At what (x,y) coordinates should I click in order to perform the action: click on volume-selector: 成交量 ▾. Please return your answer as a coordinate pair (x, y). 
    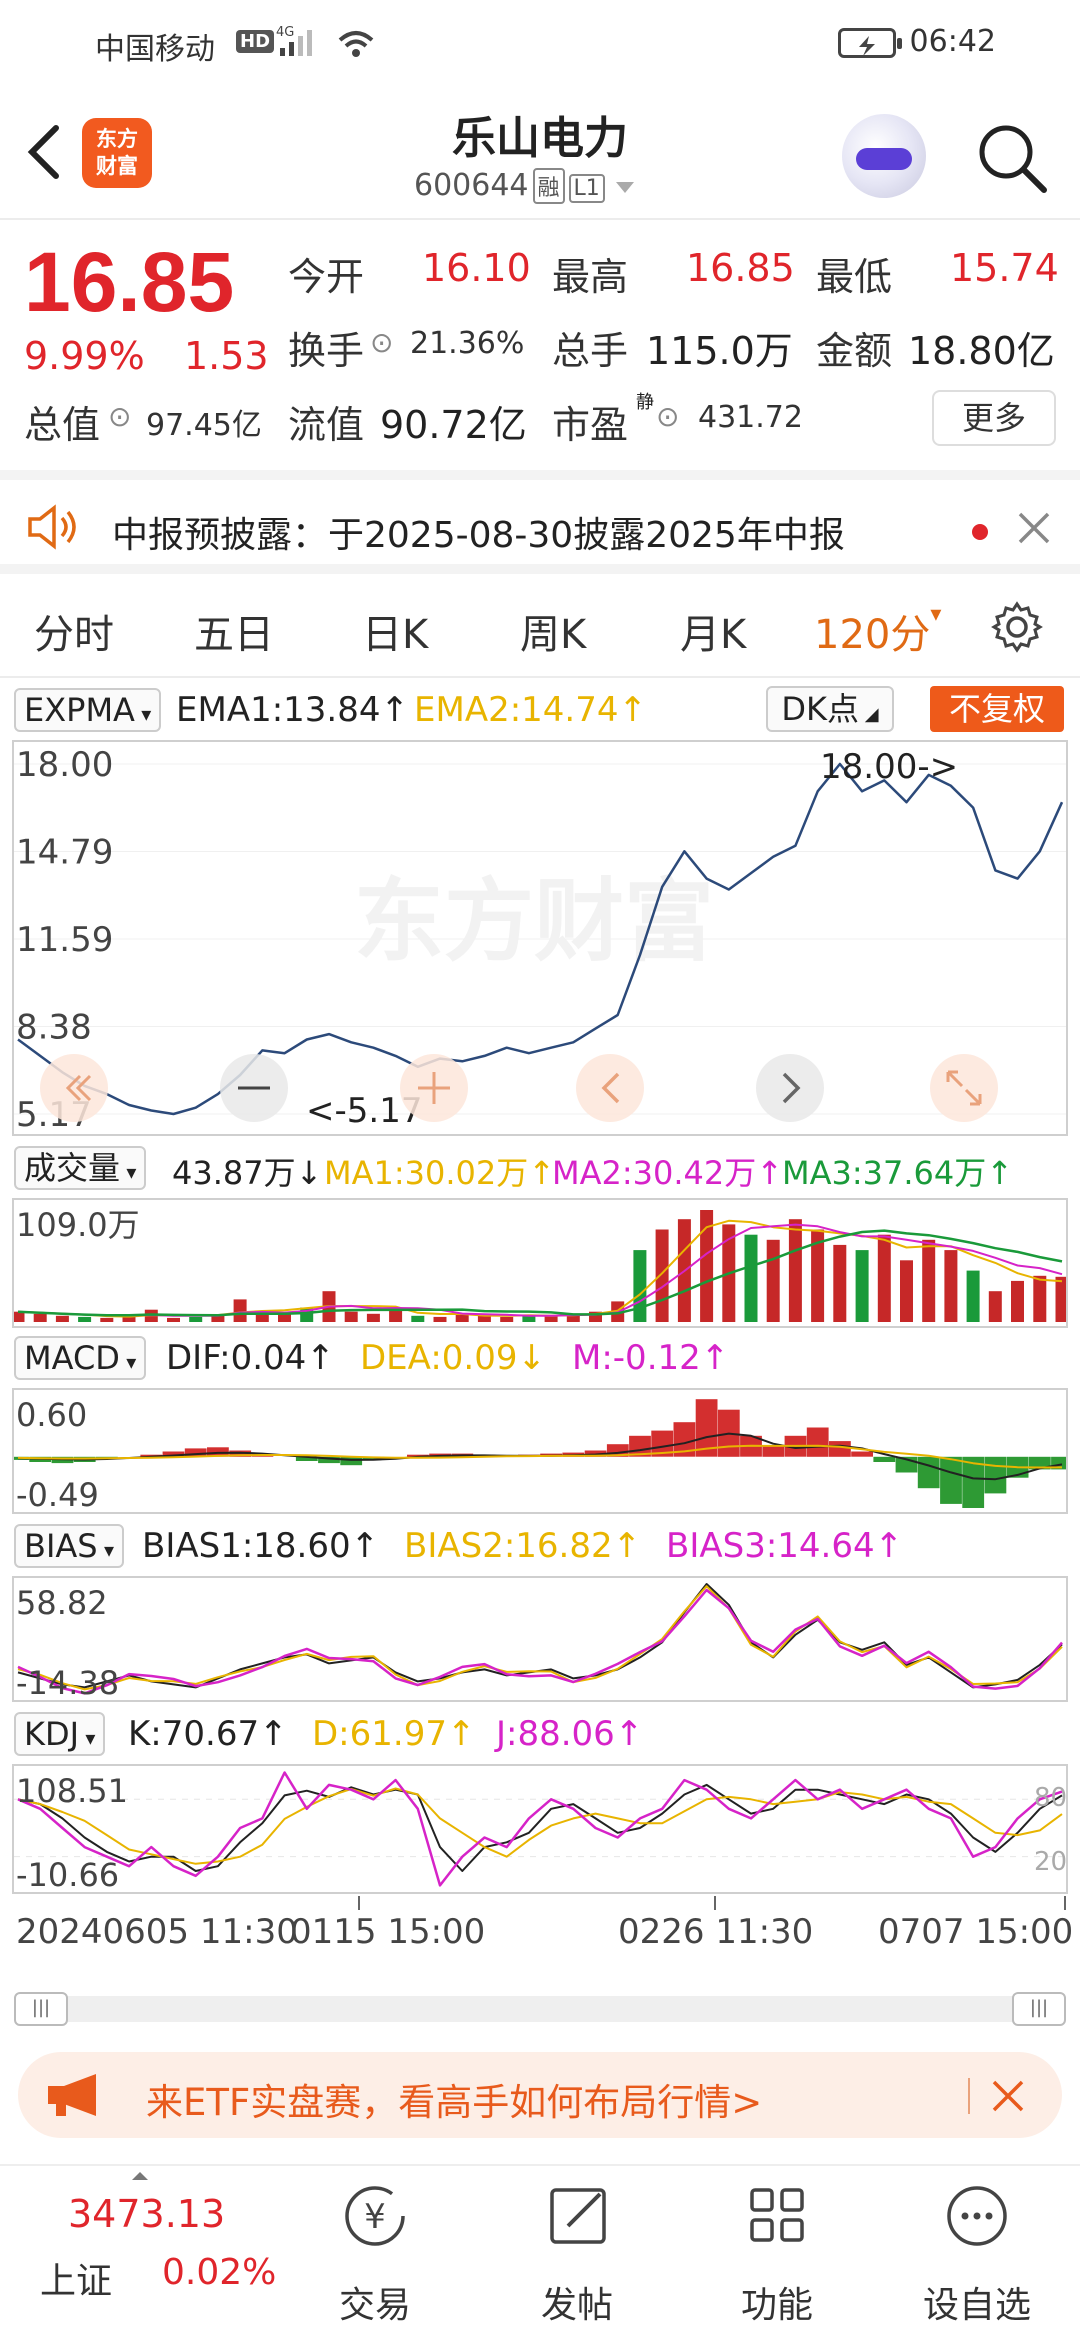
    Looking at the image, I should click on (80, 1168).